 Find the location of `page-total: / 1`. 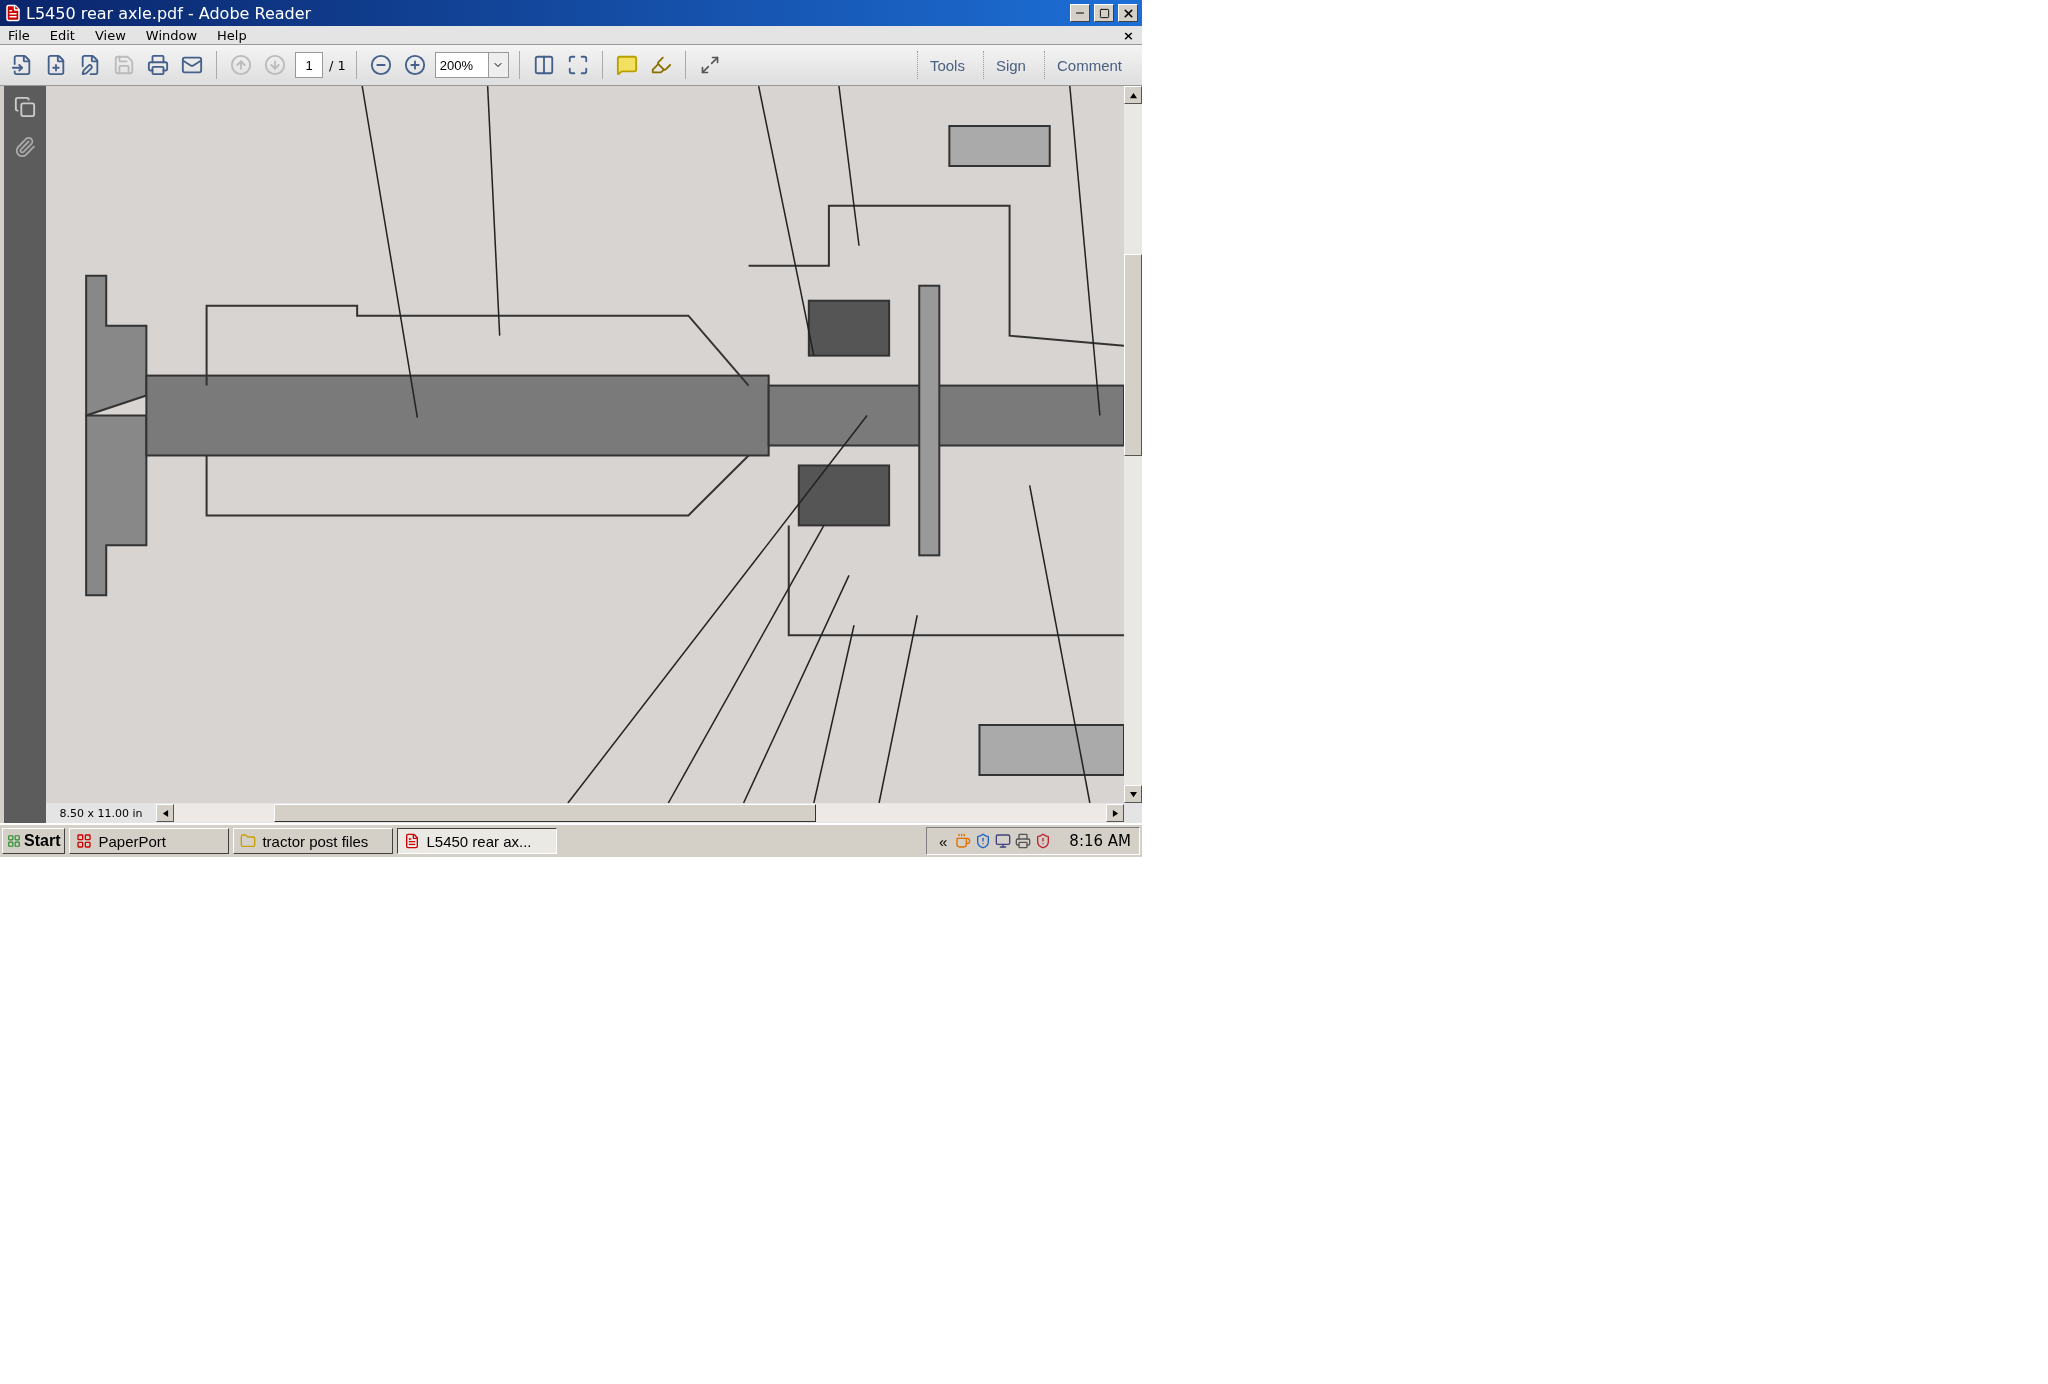

page-total: / 1 is located at coordinates (337, 65).